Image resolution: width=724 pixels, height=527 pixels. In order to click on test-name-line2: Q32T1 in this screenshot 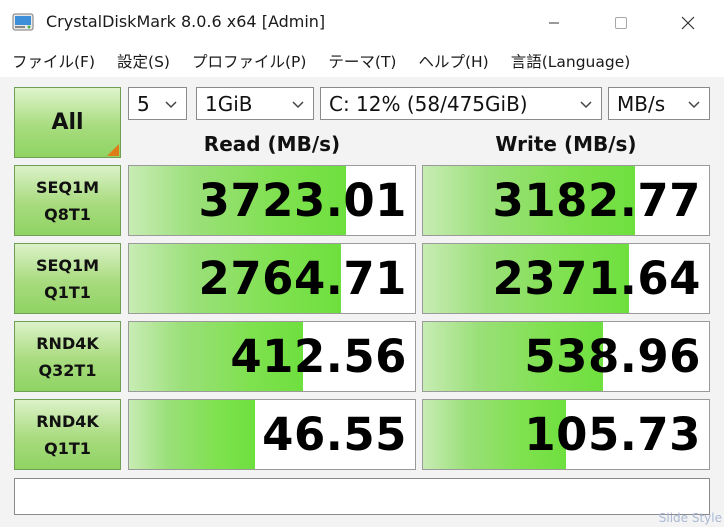, I will do `click(67, 370)`.